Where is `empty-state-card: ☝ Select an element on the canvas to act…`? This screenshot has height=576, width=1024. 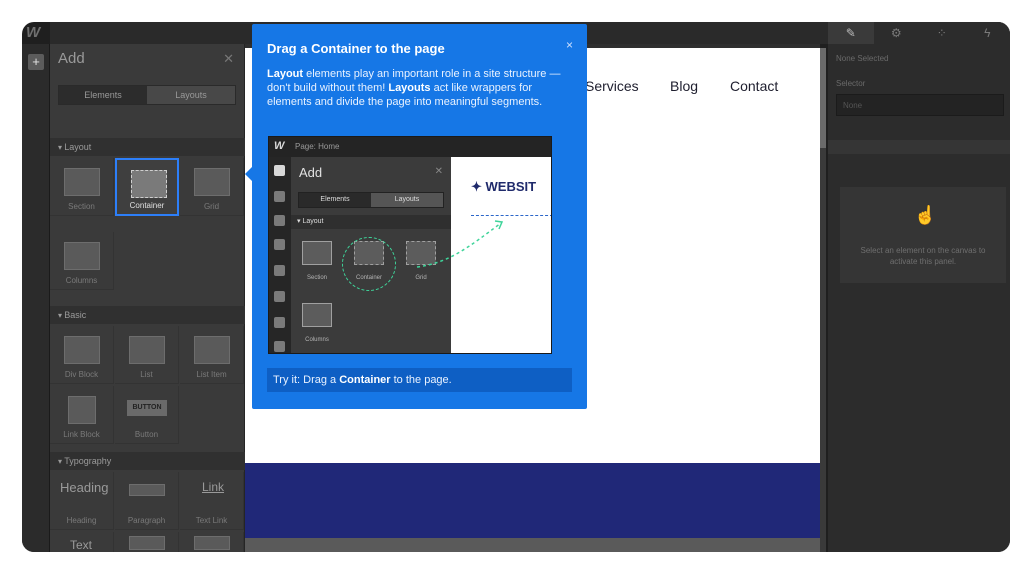 empty-state-card: ☝ Select an element on the canvas to act… is located at coordinates (923, 235).